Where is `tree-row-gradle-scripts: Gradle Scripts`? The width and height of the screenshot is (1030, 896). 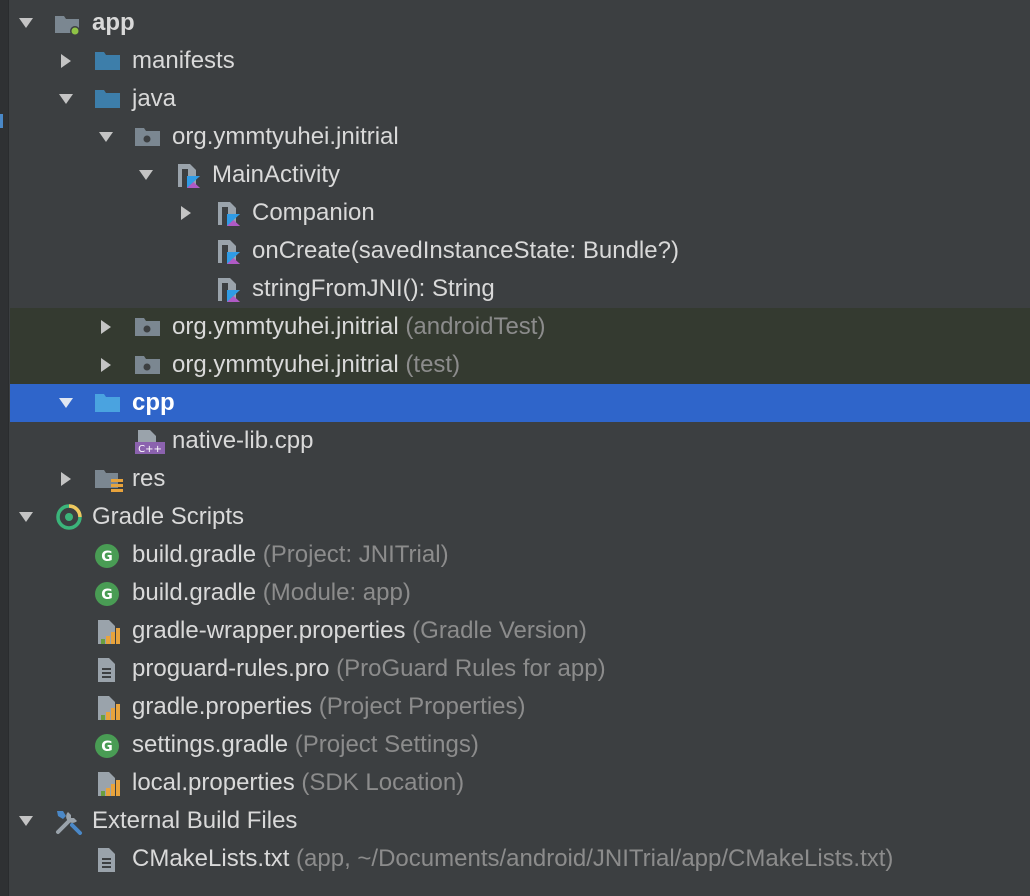 tree-row-gradle-scripts: Gradle Scripts is located at coordinates (520, 517).